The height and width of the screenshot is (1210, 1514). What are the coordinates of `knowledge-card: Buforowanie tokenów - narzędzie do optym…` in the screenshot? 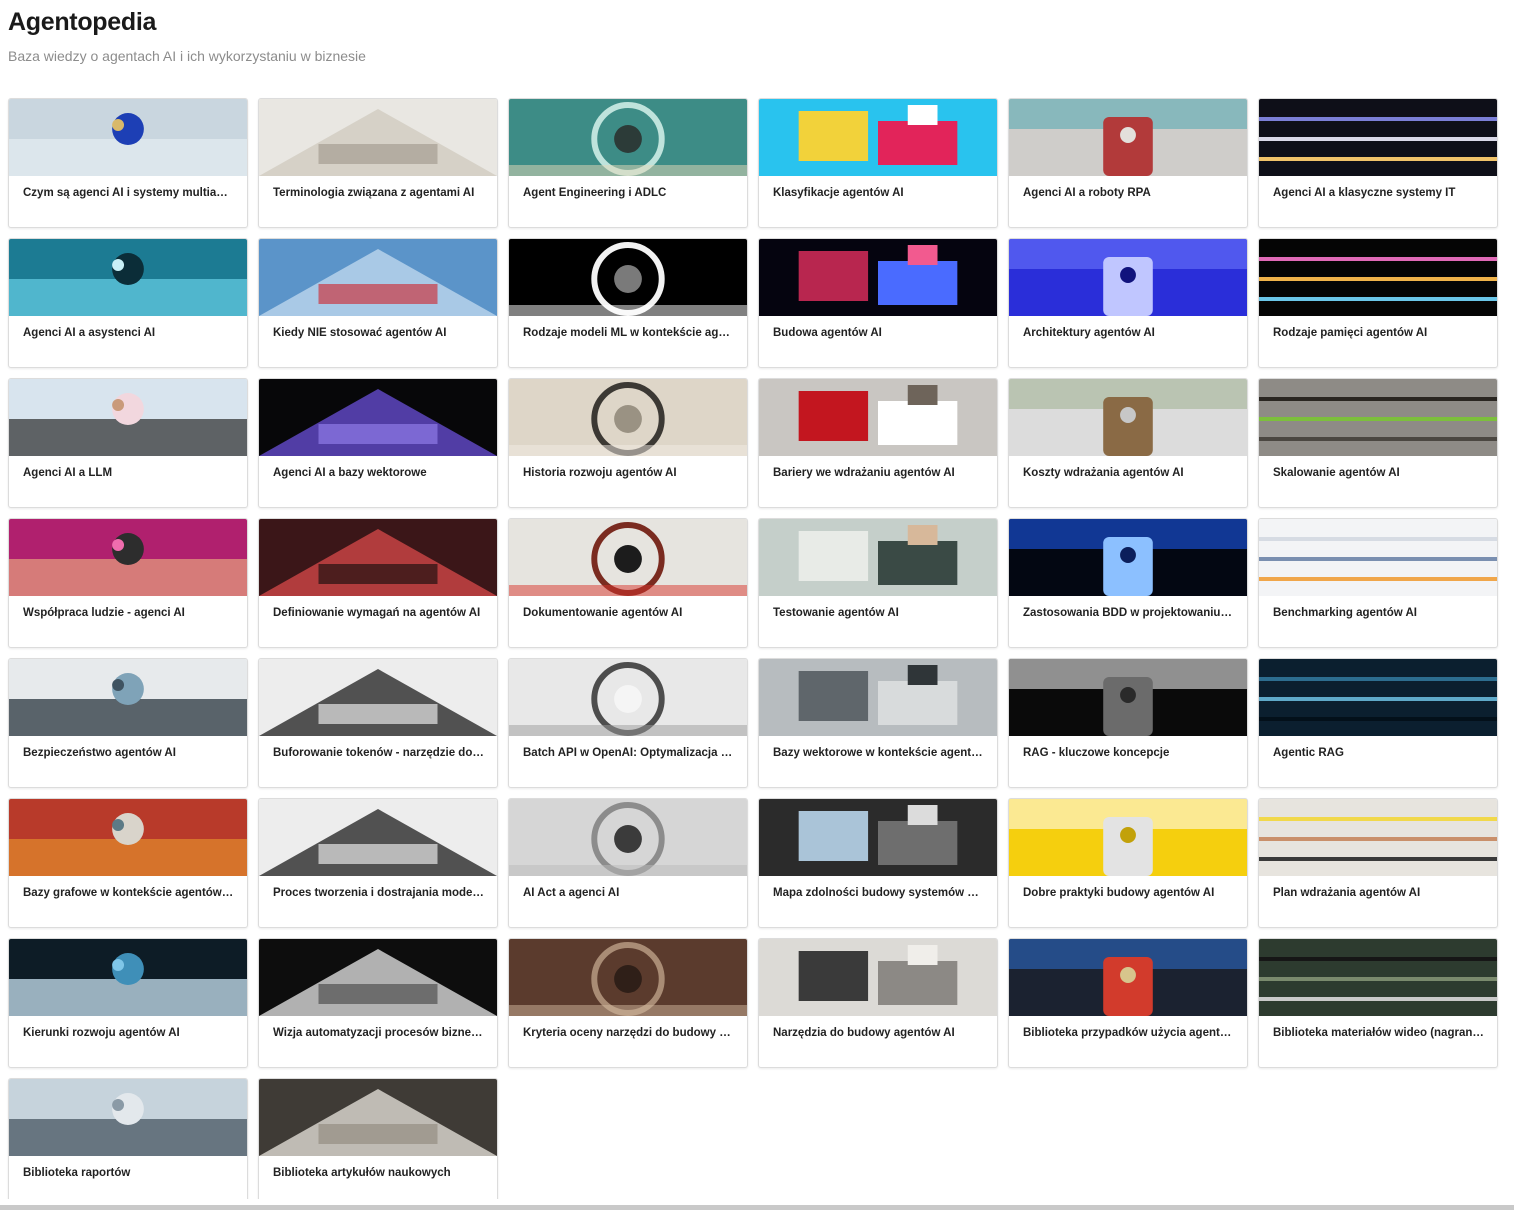 It's located at (378, 723).